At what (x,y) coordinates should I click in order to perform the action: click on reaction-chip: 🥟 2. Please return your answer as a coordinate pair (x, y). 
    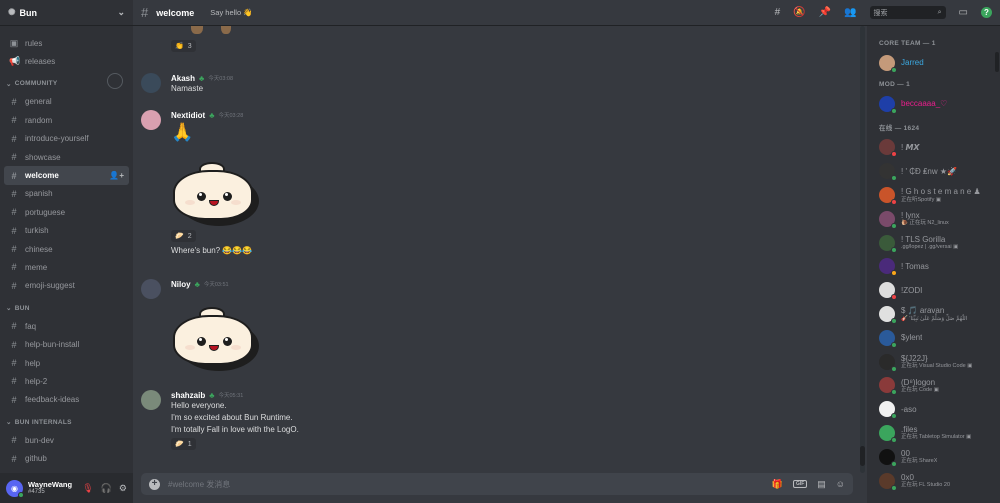
    Looking at the image, I should click on (183, 236).